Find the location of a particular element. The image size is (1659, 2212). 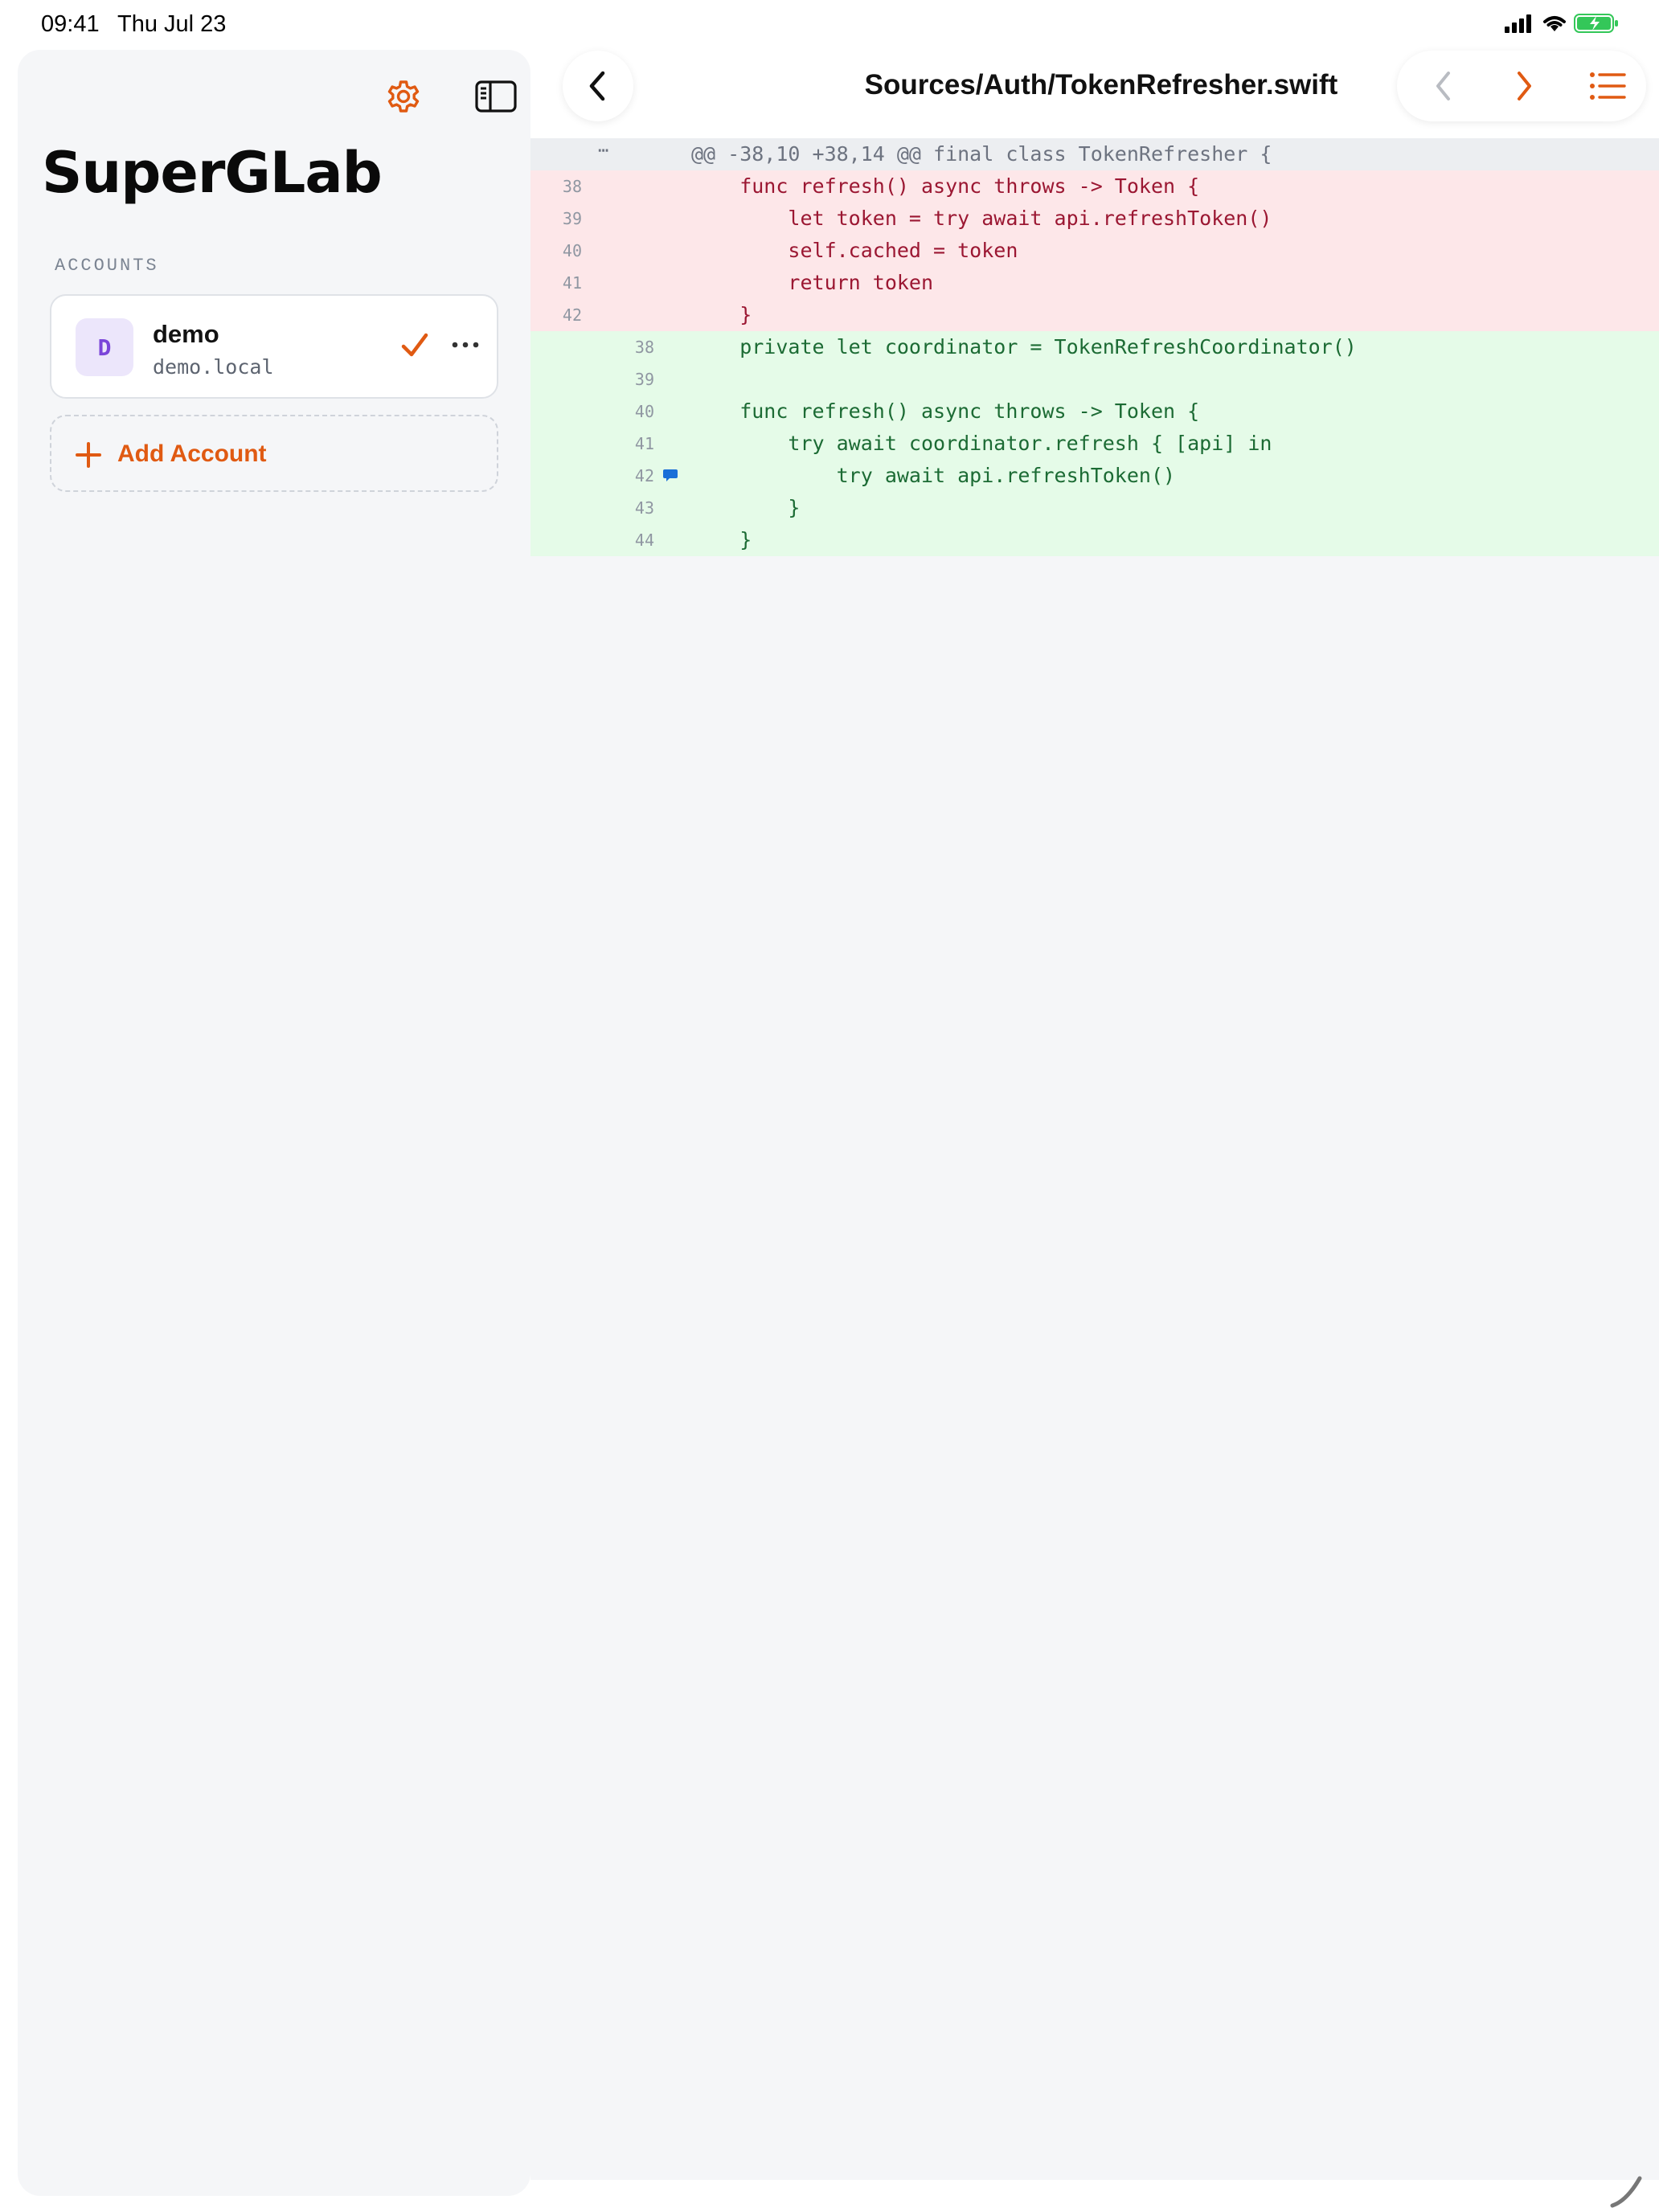

new-line-number: 38 is located at coordinates (644, 347).